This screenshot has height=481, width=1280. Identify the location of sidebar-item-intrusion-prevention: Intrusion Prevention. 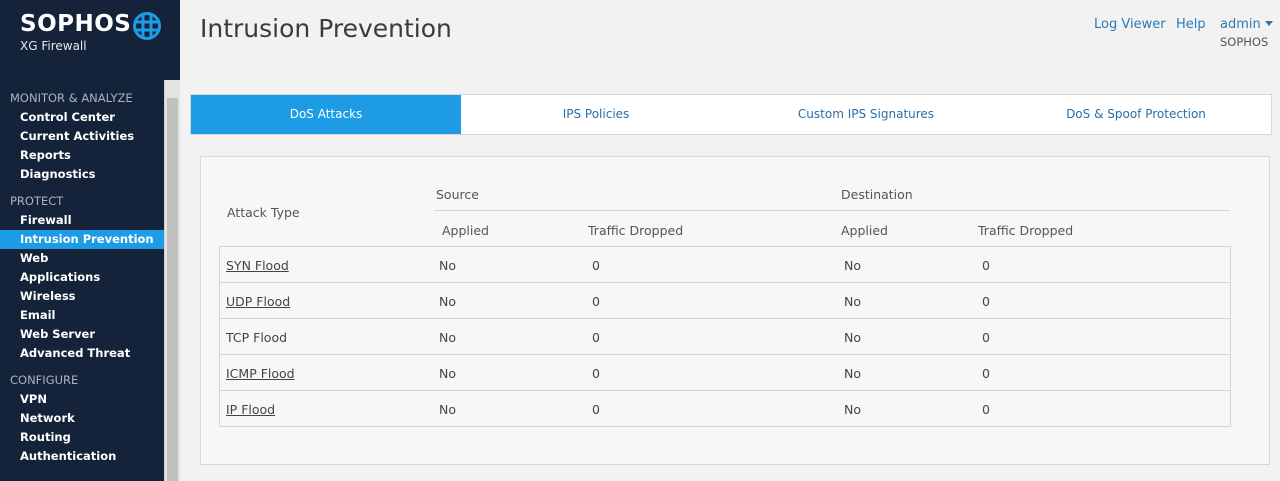
(82, 239).